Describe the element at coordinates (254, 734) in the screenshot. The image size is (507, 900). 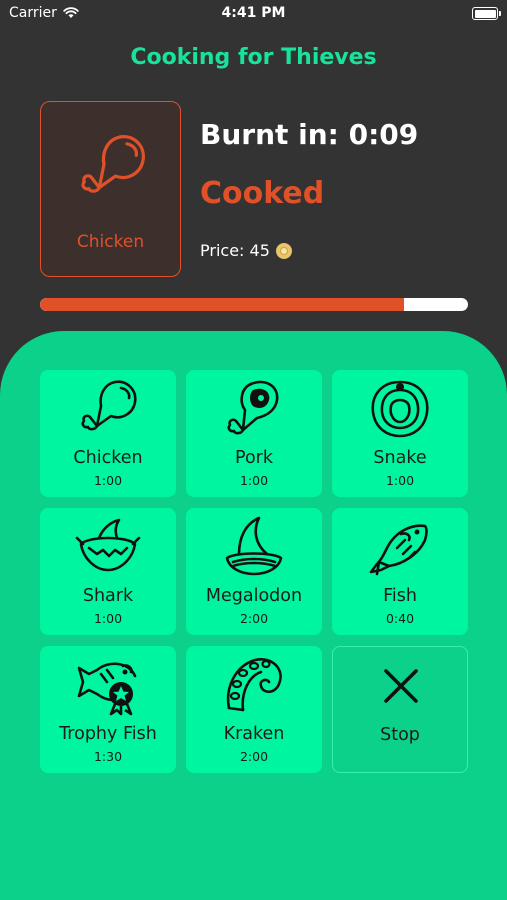
I see `food-name: Kraken` at that location.